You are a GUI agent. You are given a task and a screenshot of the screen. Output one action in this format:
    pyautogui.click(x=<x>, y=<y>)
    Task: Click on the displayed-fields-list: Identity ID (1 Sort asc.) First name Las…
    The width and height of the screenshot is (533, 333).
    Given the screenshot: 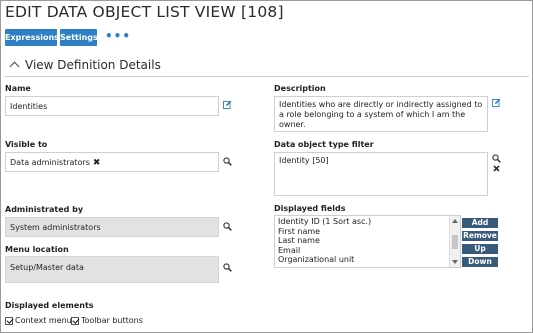 What is the action you would take?
    pyautogui.click(x=367, y=241)
    